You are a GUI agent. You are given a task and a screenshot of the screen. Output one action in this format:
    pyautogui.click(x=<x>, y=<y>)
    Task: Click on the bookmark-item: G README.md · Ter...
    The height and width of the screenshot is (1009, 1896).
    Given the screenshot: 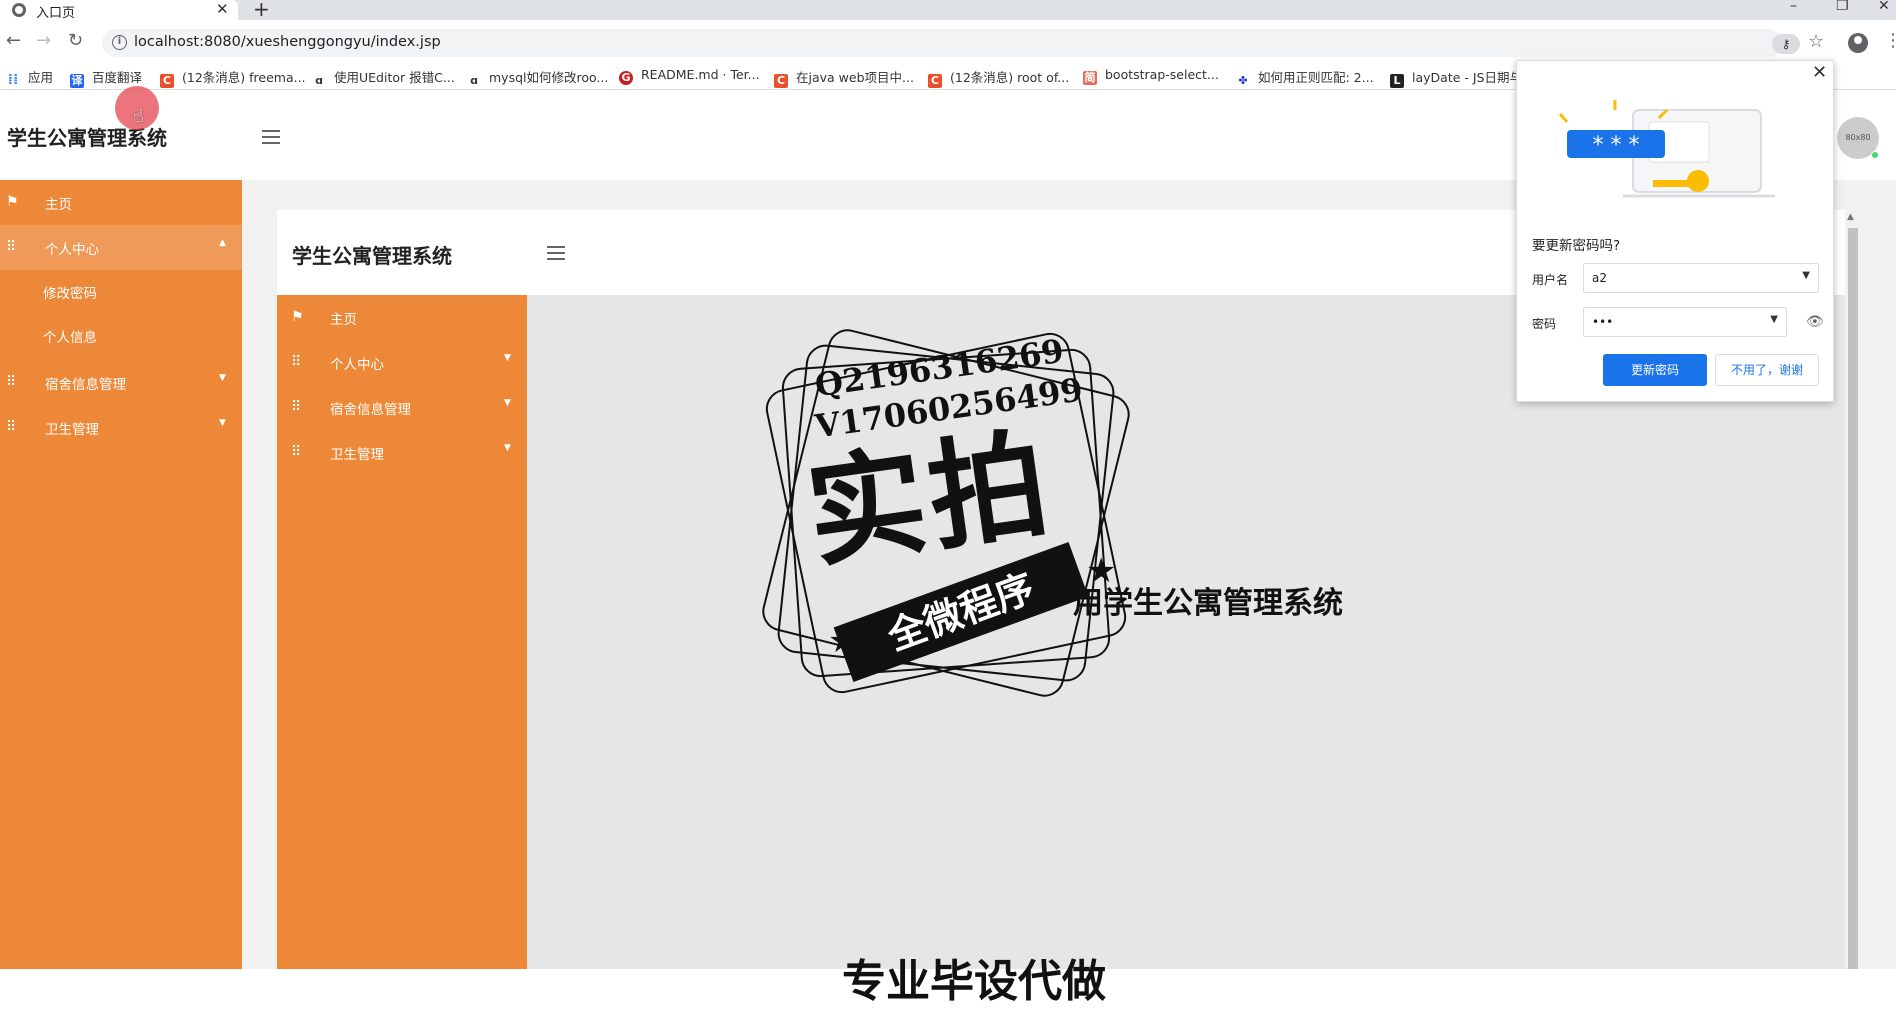 What is the action you would take?
    pyautogui.click(x=689, y=76)
    